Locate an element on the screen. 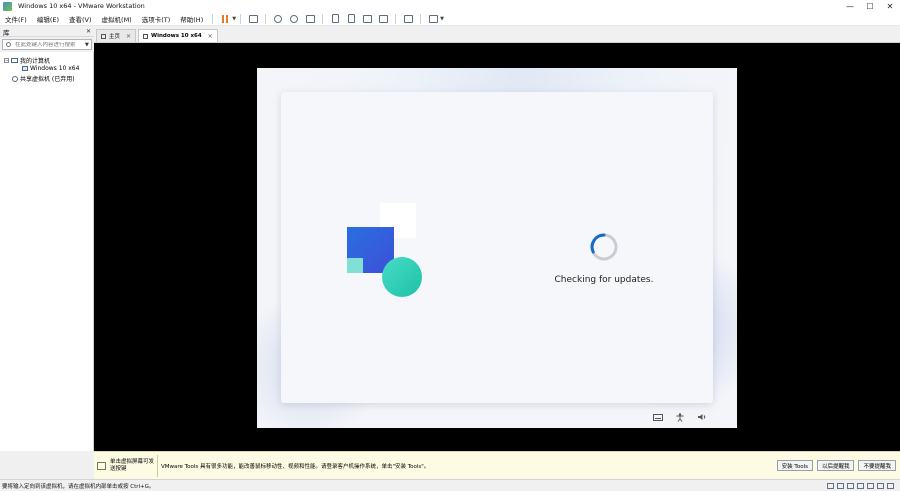  maximize-button: ☐ is located at coordinates (870, 6).